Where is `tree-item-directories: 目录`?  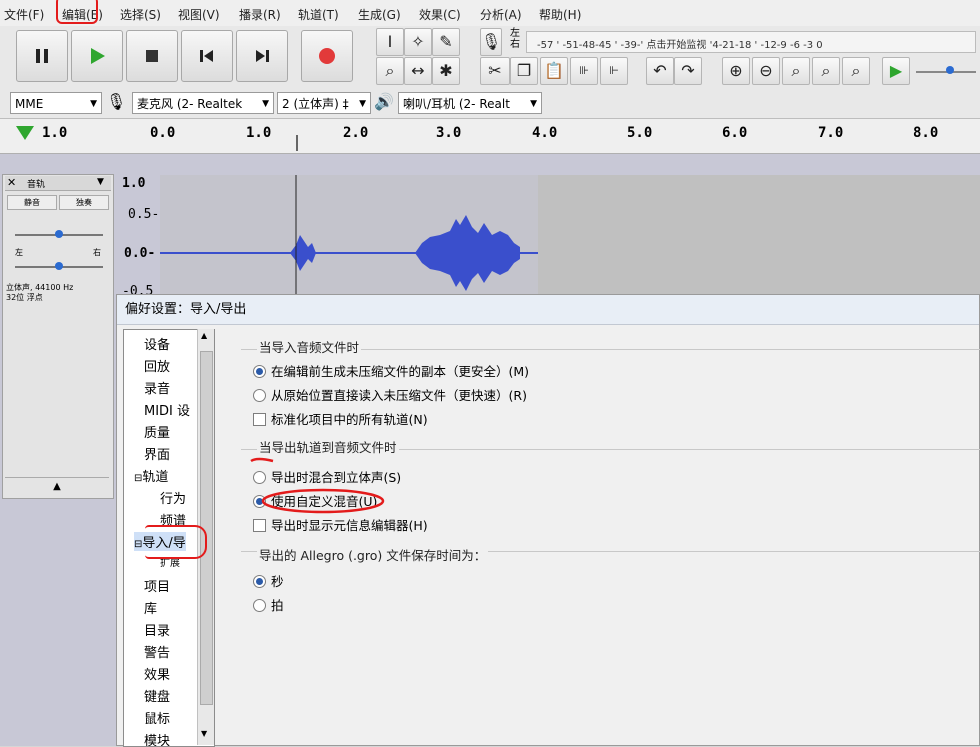
tree-item-directories: 目录 is located at coordinates (157, 629).